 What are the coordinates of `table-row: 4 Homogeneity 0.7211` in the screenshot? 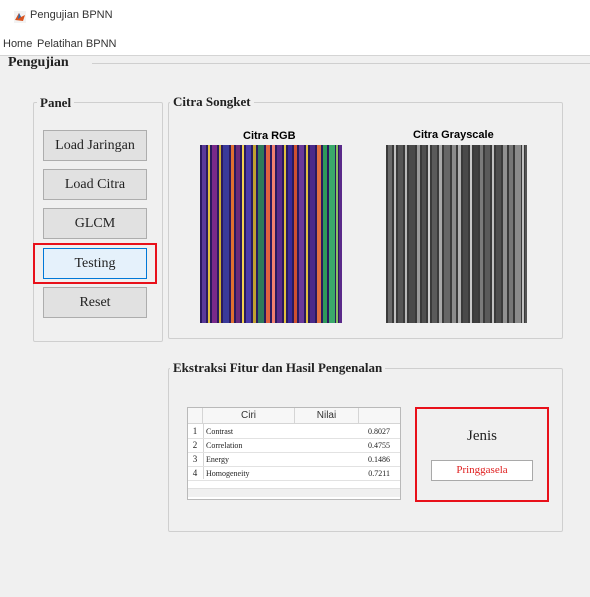 It's located at (294, 473).